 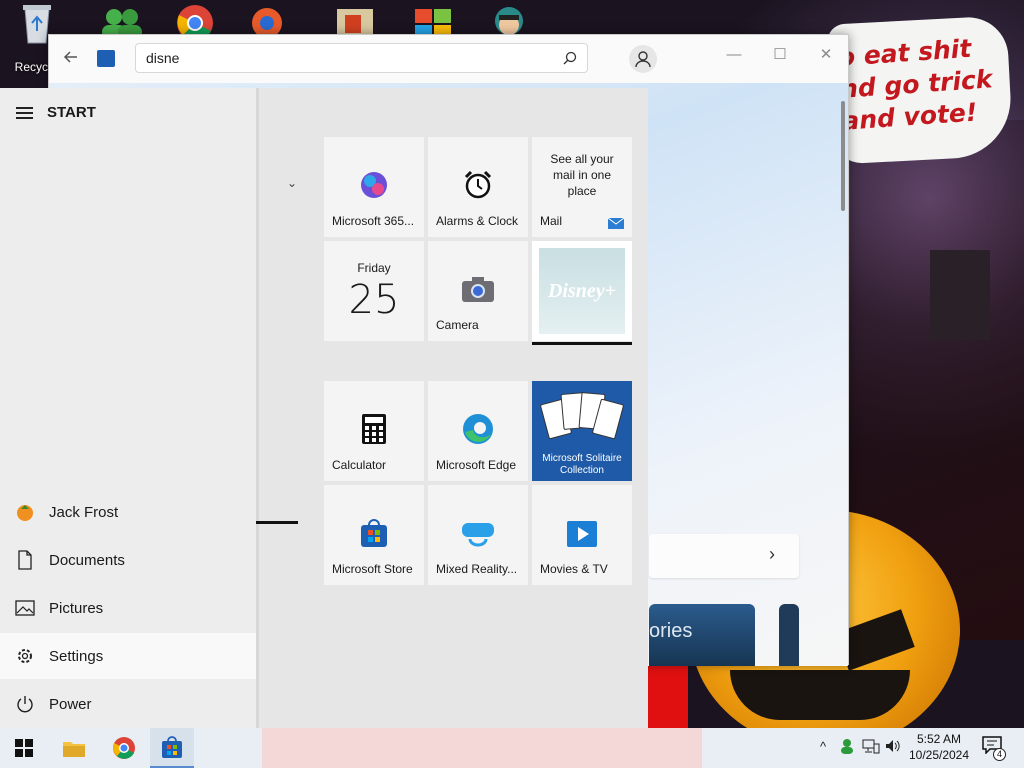 I want to click on maximize-button: ☐, so click(x=780, y=55).